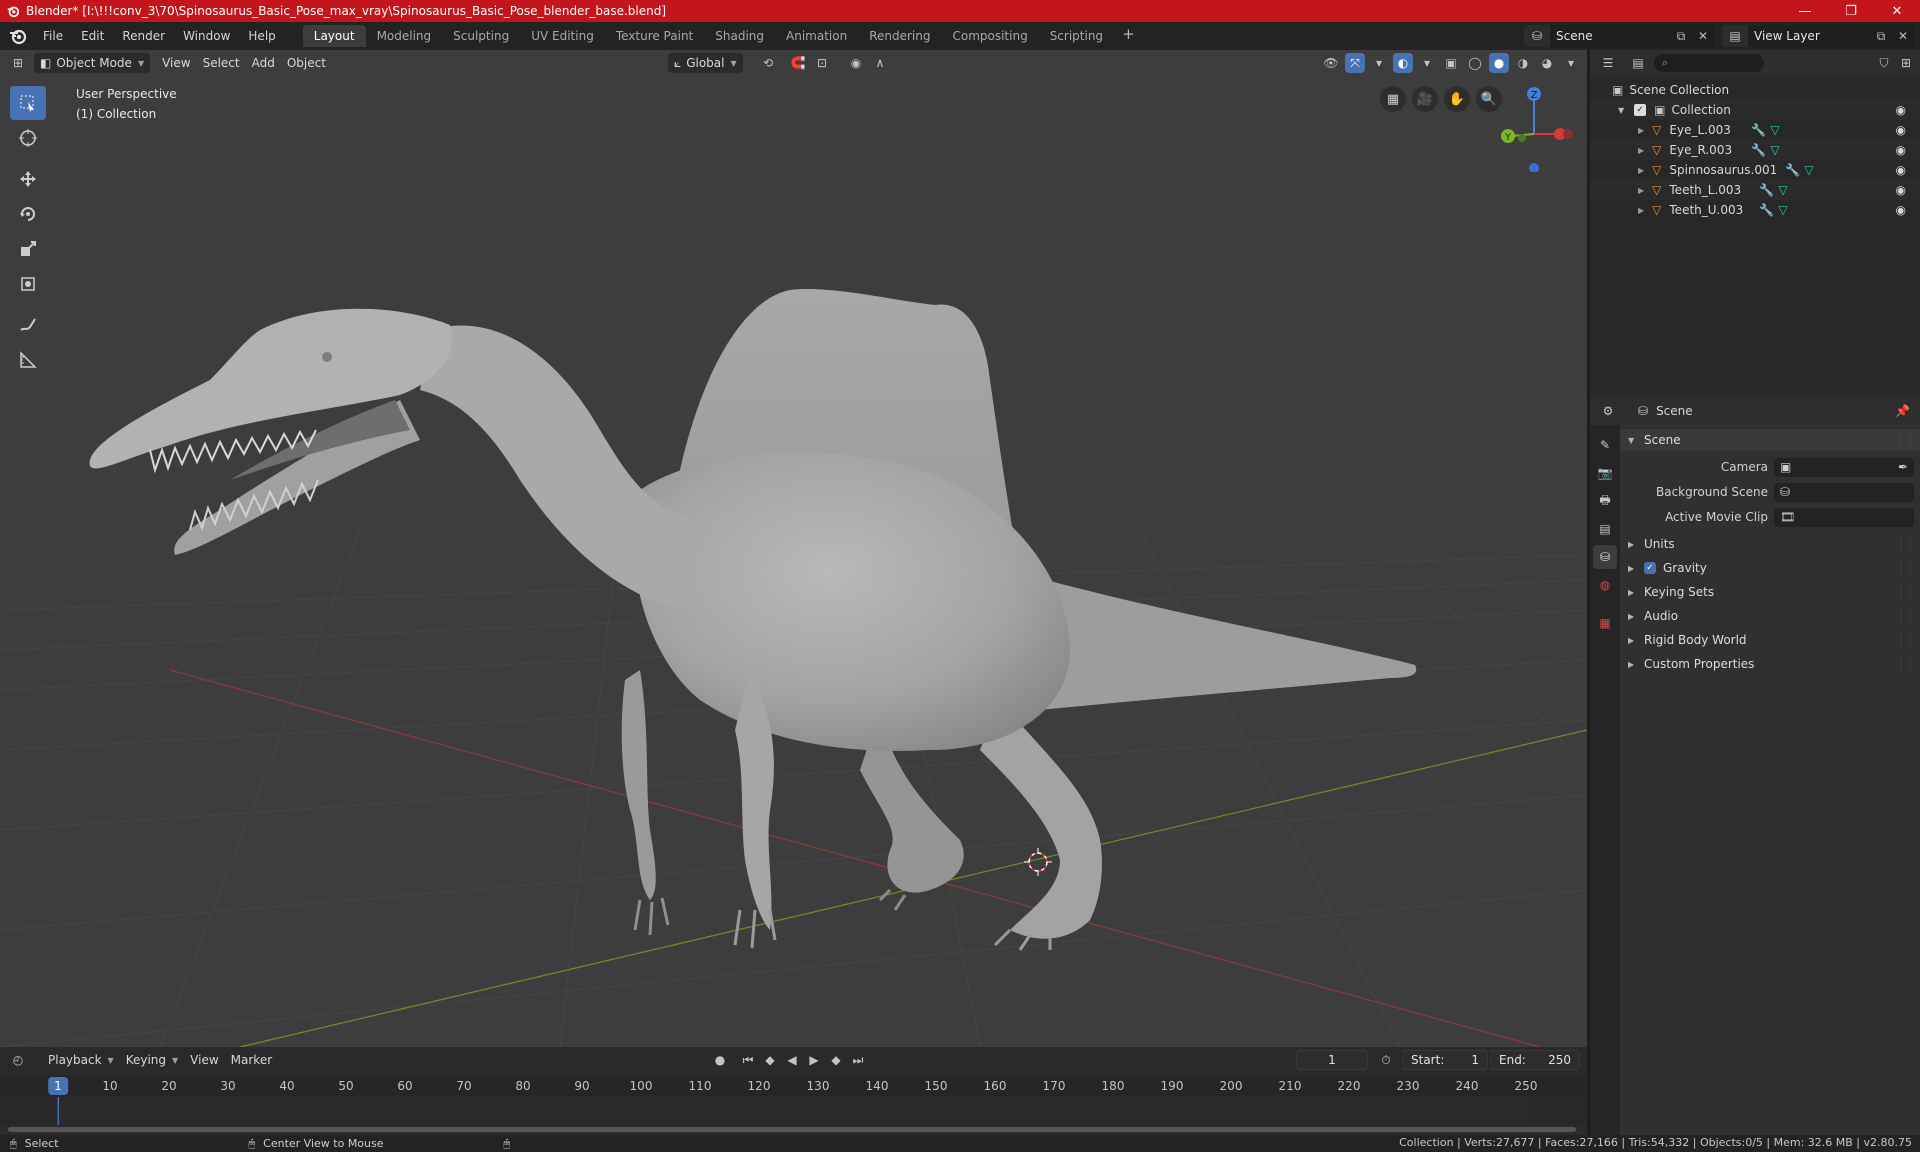  What do you see at coordinates (1605, 473) in the screenshot?
I see `render-tab-icon: 📷` at bounding box center [1605, 473].